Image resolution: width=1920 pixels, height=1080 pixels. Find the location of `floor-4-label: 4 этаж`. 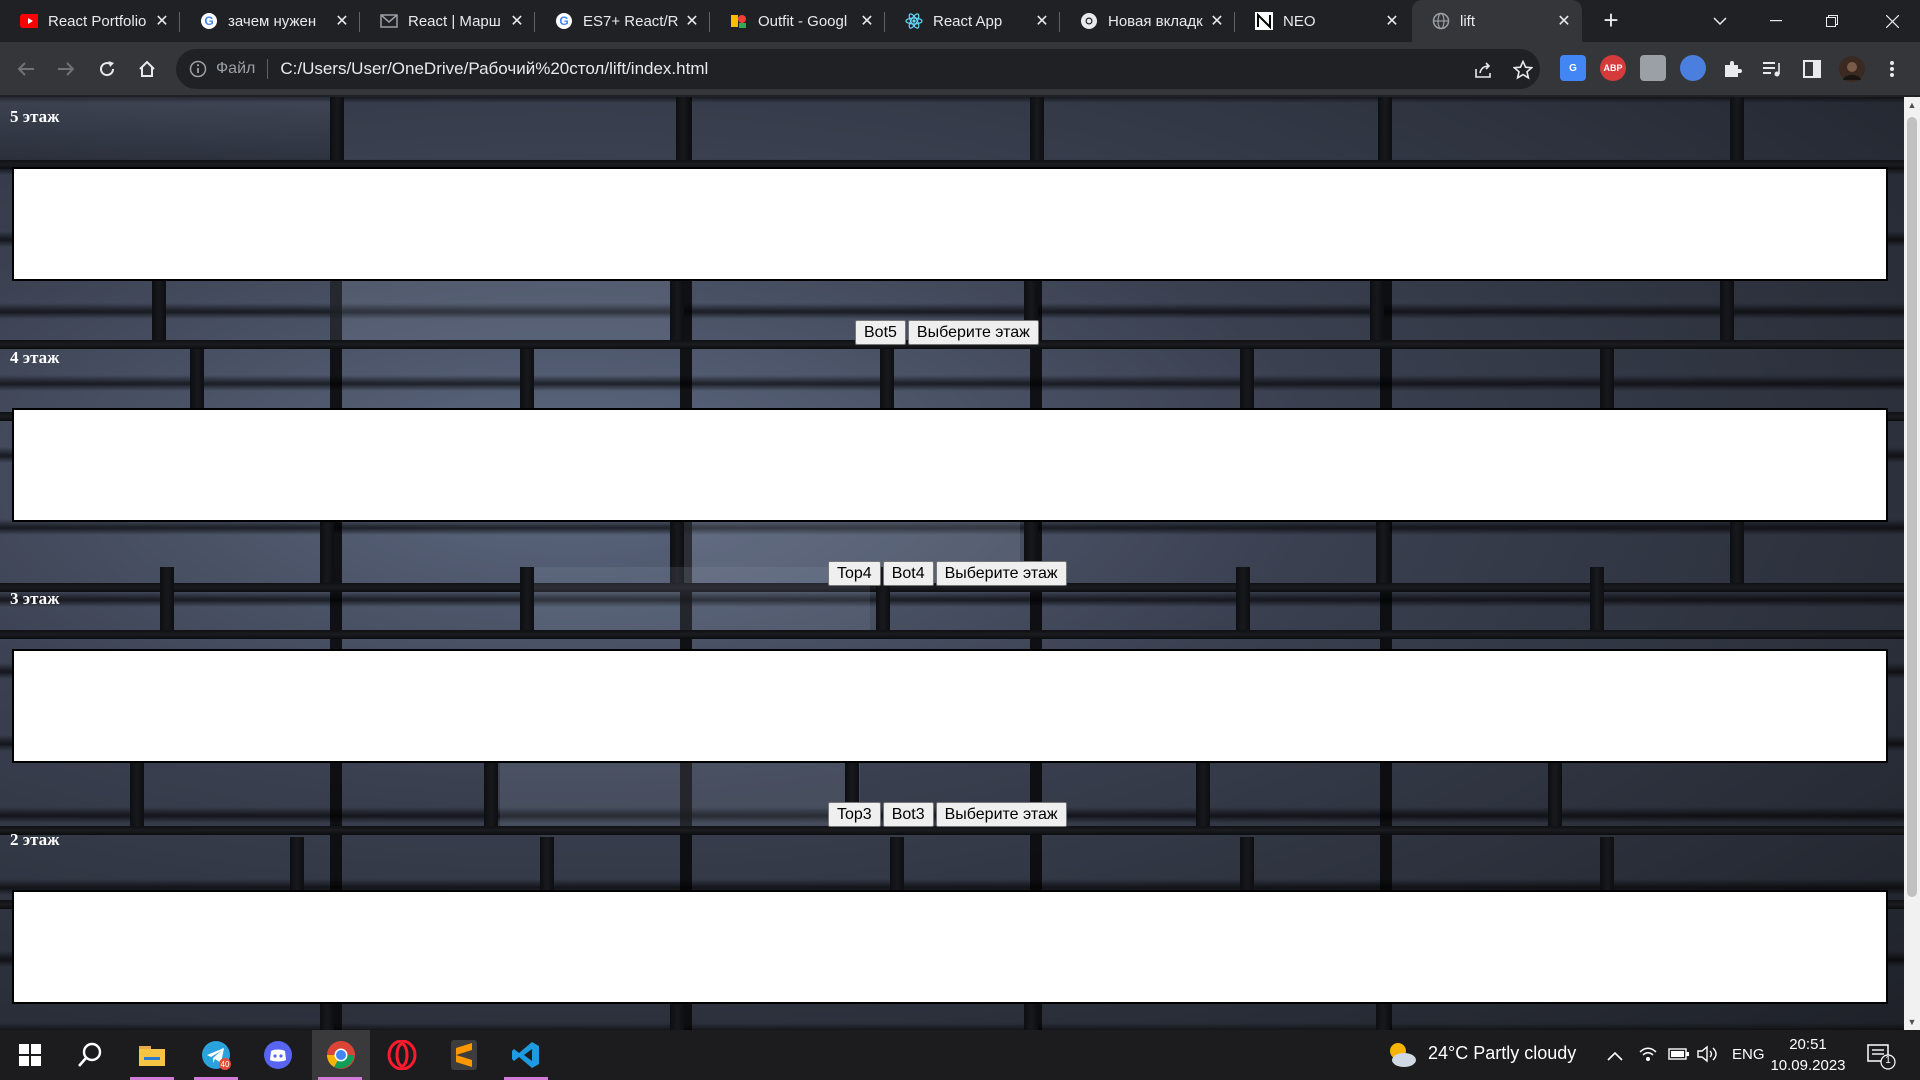

floor-4-label: 4 этаж is located at coordinates (35, 357).